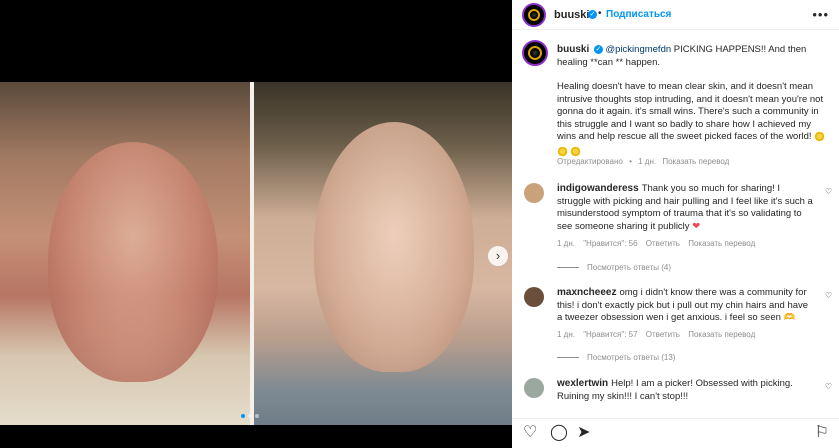  What do you see at coordinates (695, 161) in the screenshot?
I see `caption-translate-link: Показать перевод` at bounding box center [695, 161].